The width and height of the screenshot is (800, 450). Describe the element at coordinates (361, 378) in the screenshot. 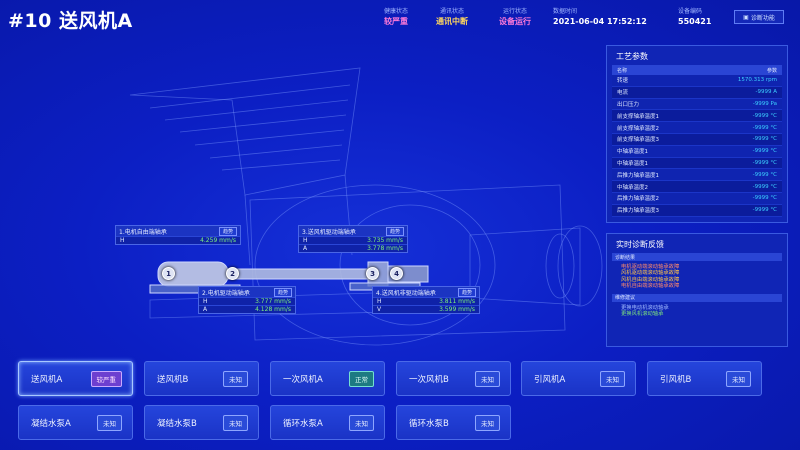

I see `device-status-badge: 正常` at that location.